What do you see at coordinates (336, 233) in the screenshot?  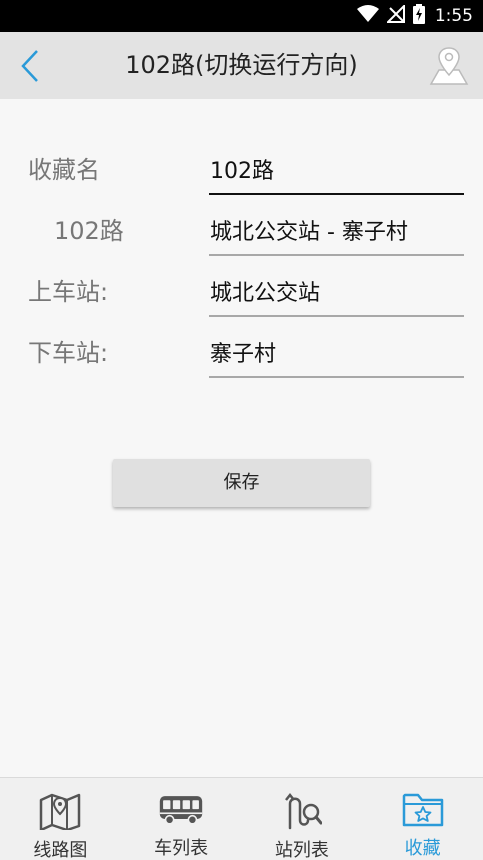 I see `route-direction-field: 城北公交站 - 寨子村` at bounding box center [336, 233].